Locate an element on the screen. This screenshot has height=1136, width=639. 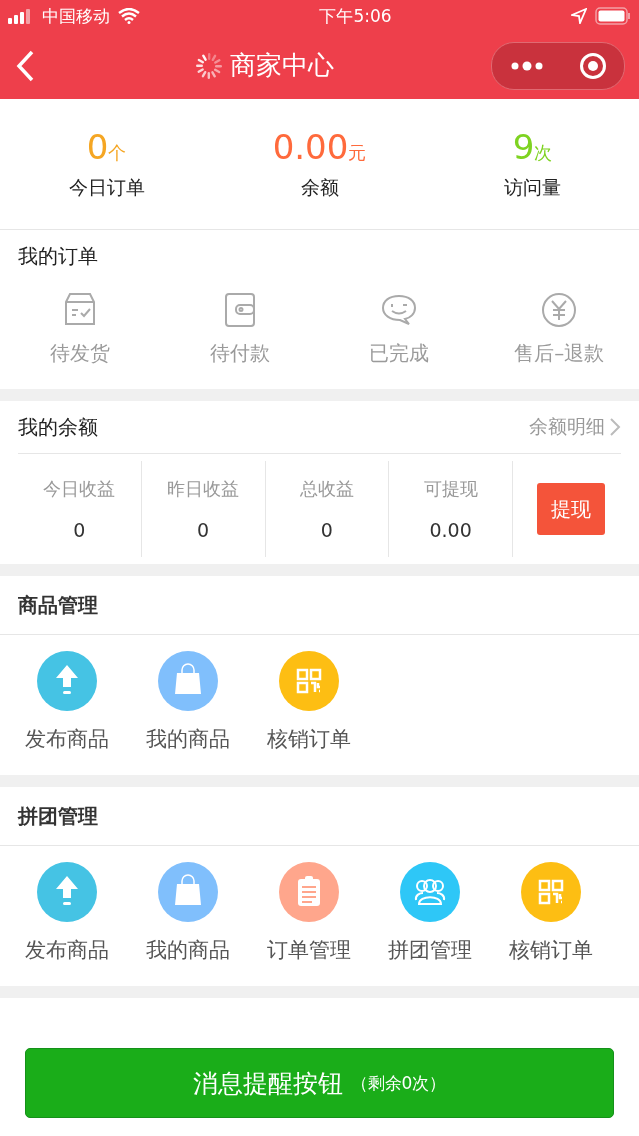
more-icon is located at coordinates (526, 65).